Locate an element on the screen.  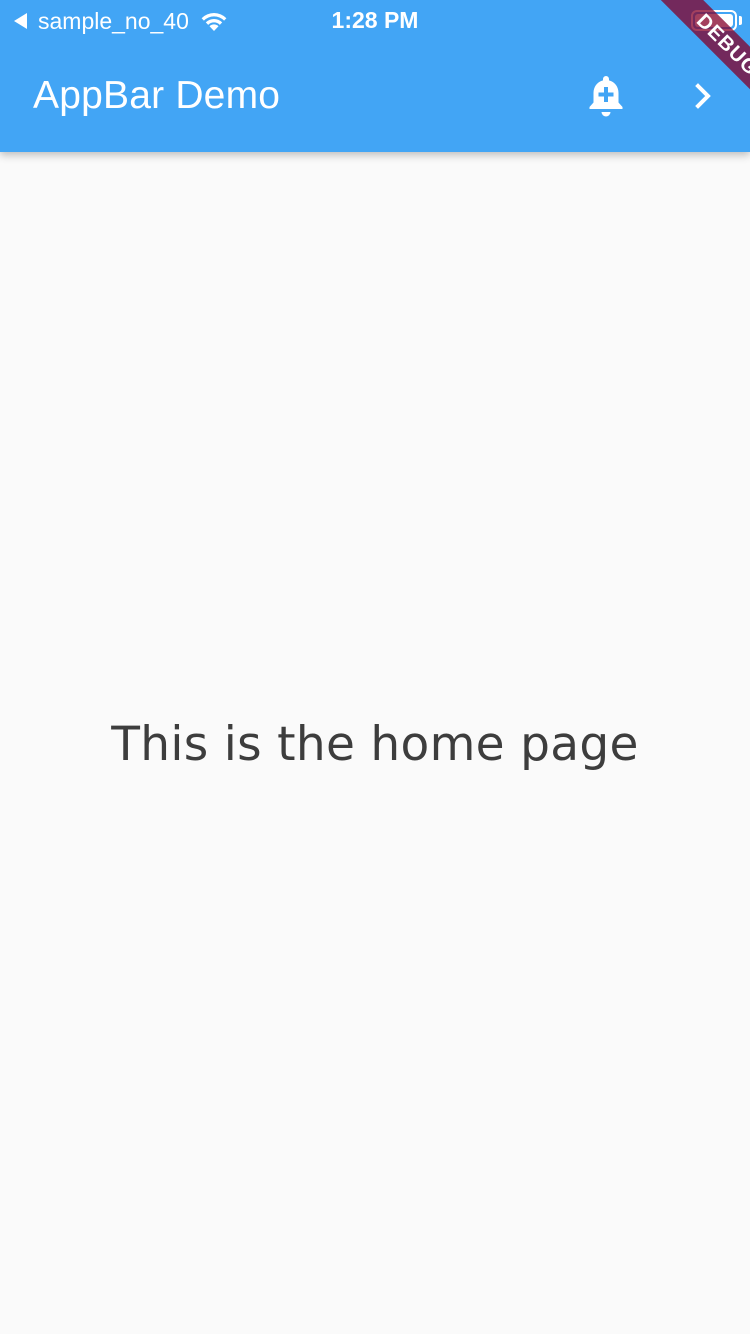
home-message: This is the home page is located at coordinates (375, 744).